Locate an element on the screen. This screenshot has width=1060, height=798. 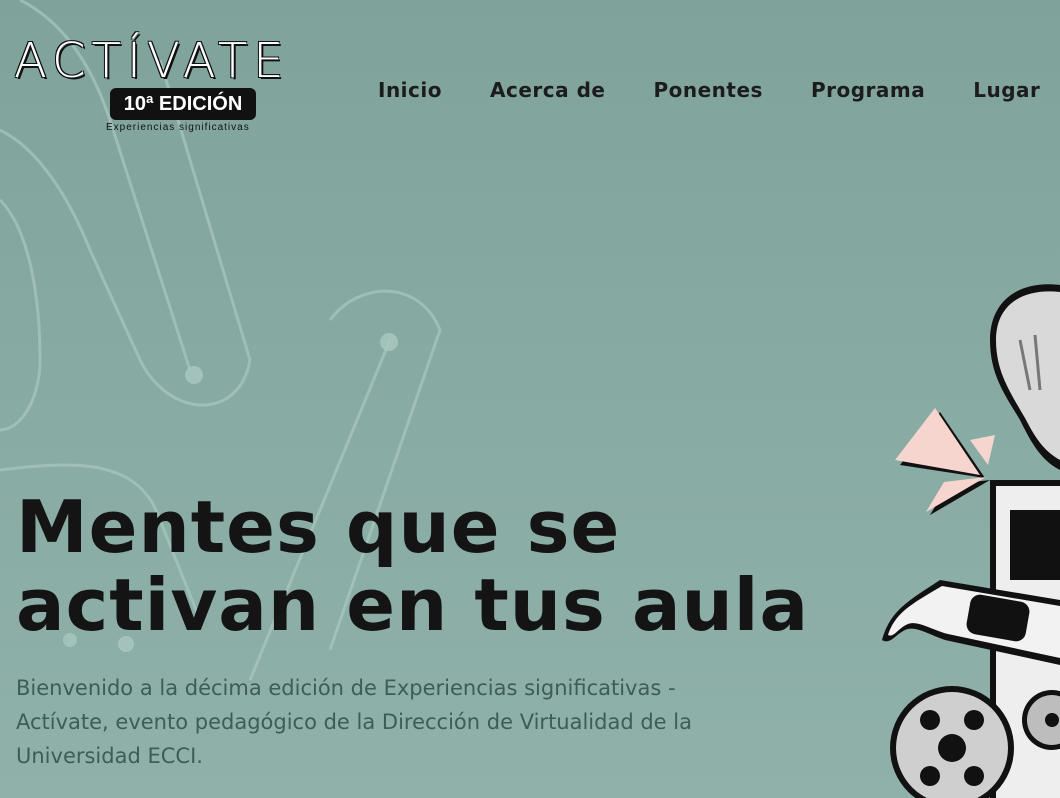
nav-item-ponentes: Ponentes is located at coordinates (707, 90).